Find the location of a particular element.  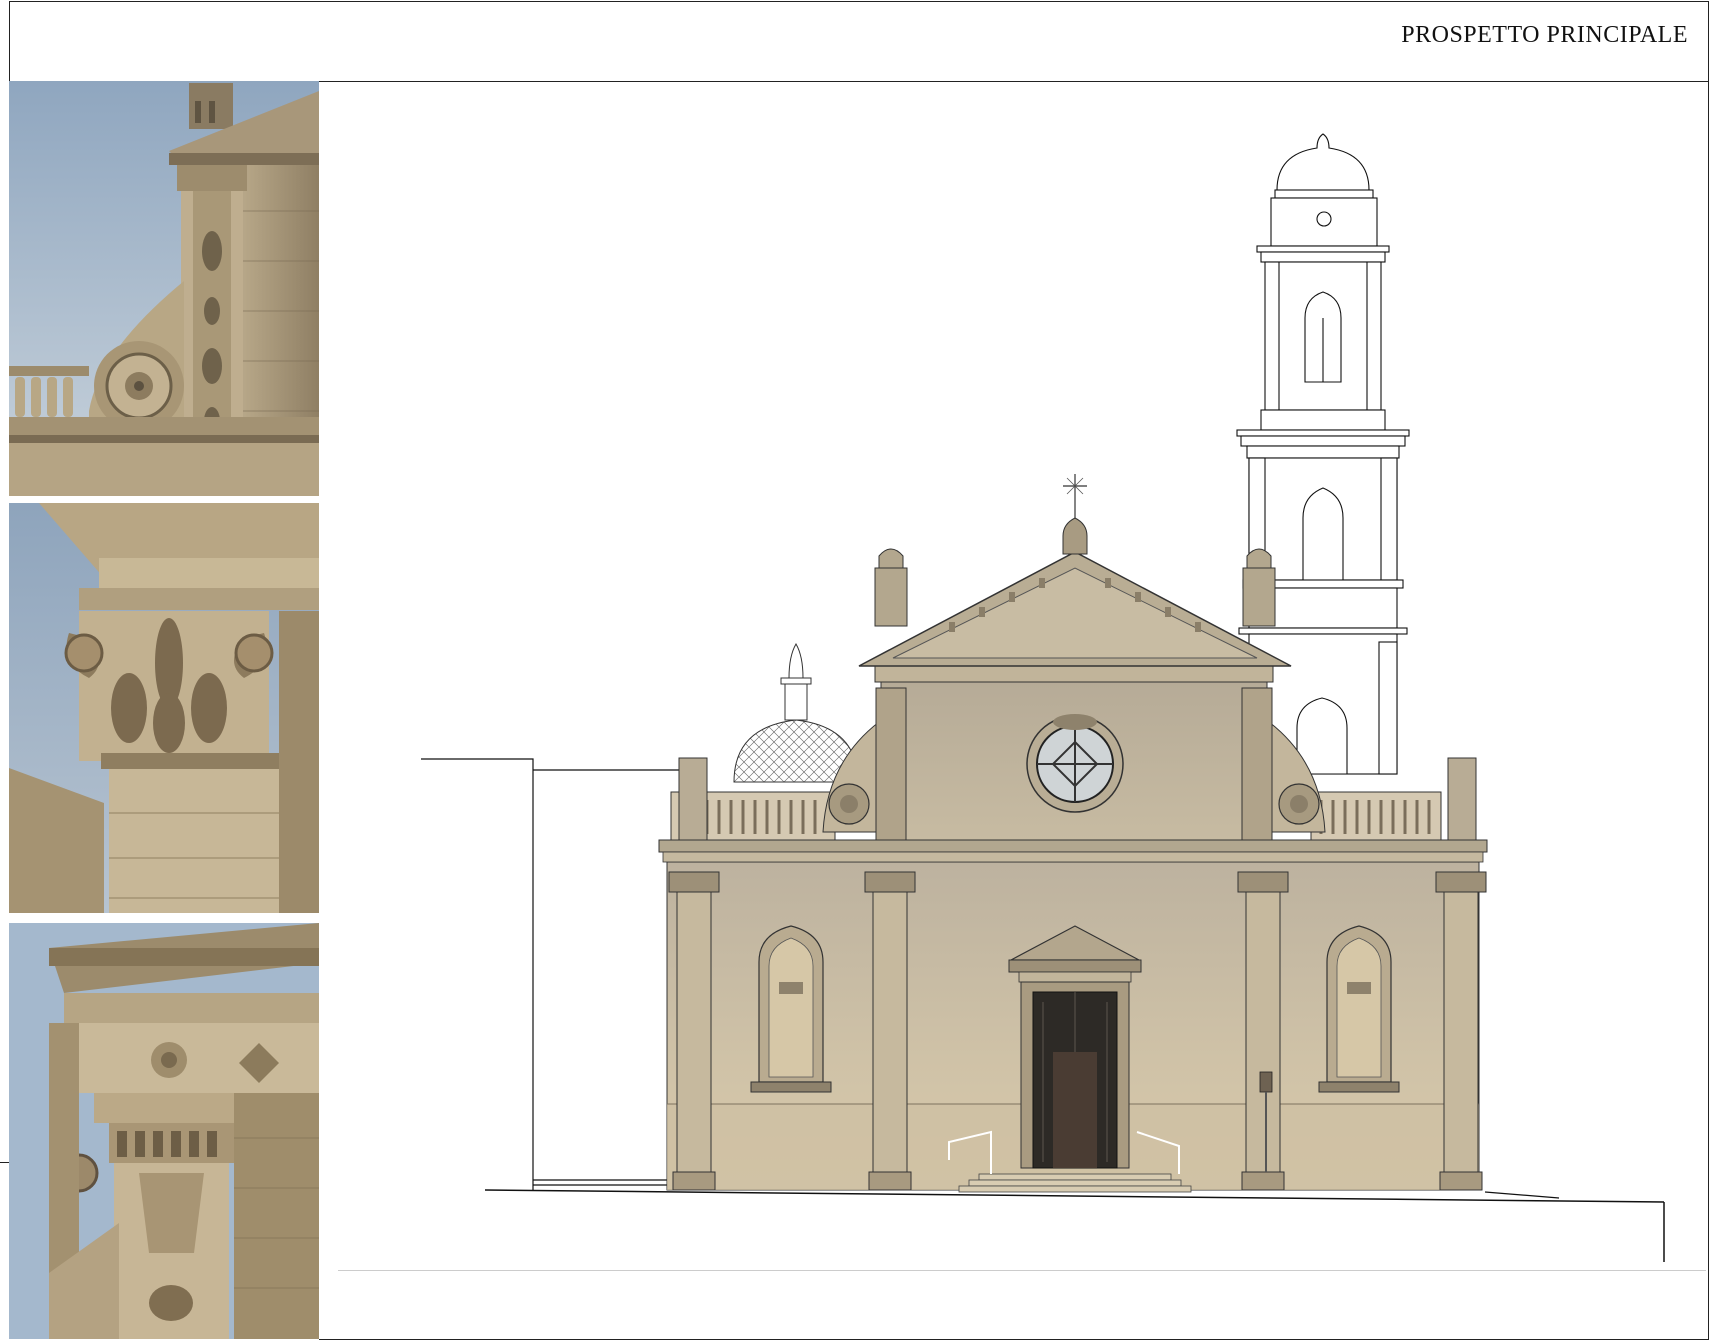

niche-left is located at coordinates (791, 1009).